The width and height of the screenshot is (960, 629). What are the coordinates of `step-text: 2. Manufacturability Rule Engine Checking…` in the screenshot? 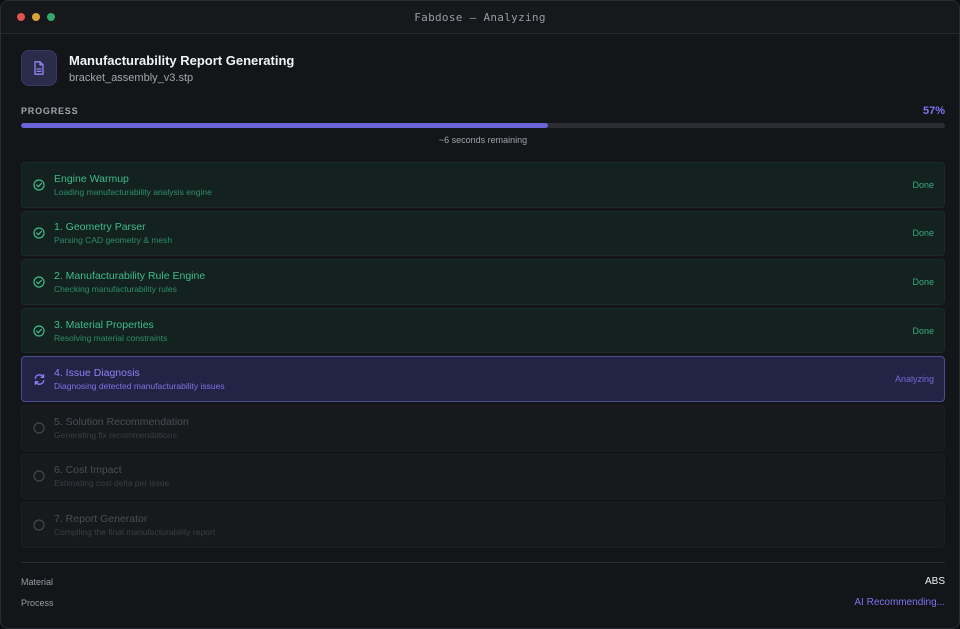 It's located at (483, 282).